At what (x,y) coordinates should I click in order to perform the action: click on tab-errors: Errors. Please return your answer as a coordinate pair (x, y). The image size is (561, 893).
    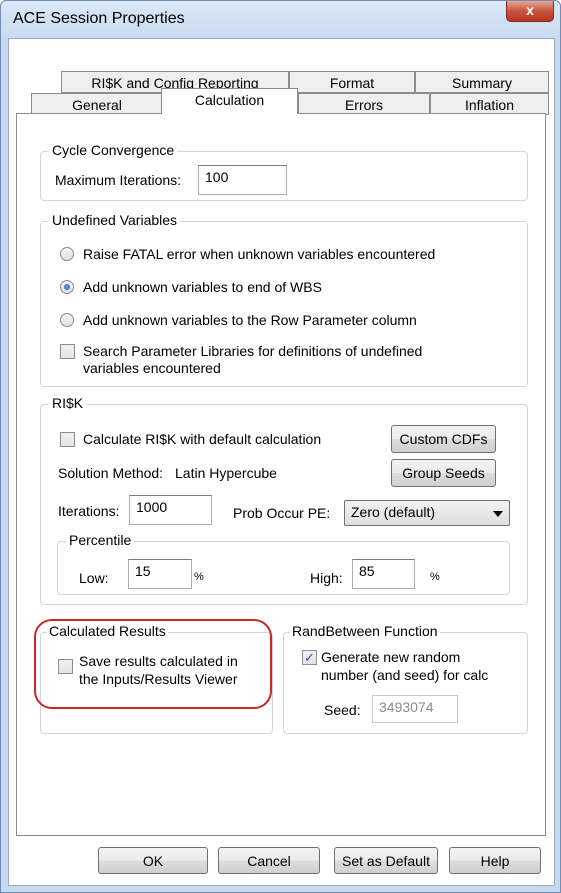
    Looking at the image, I should click on (364, 104).